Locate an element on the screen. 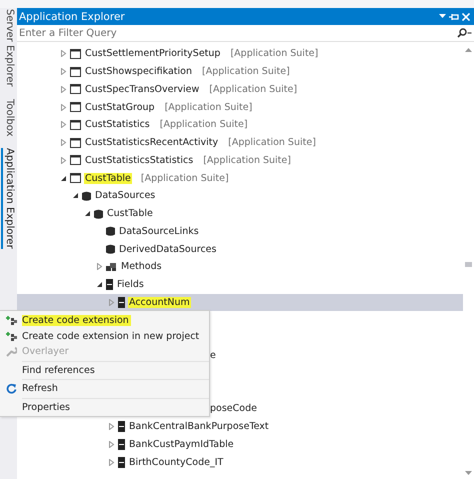  side-tab: Server Explorer is located at coordinates (8, 48).